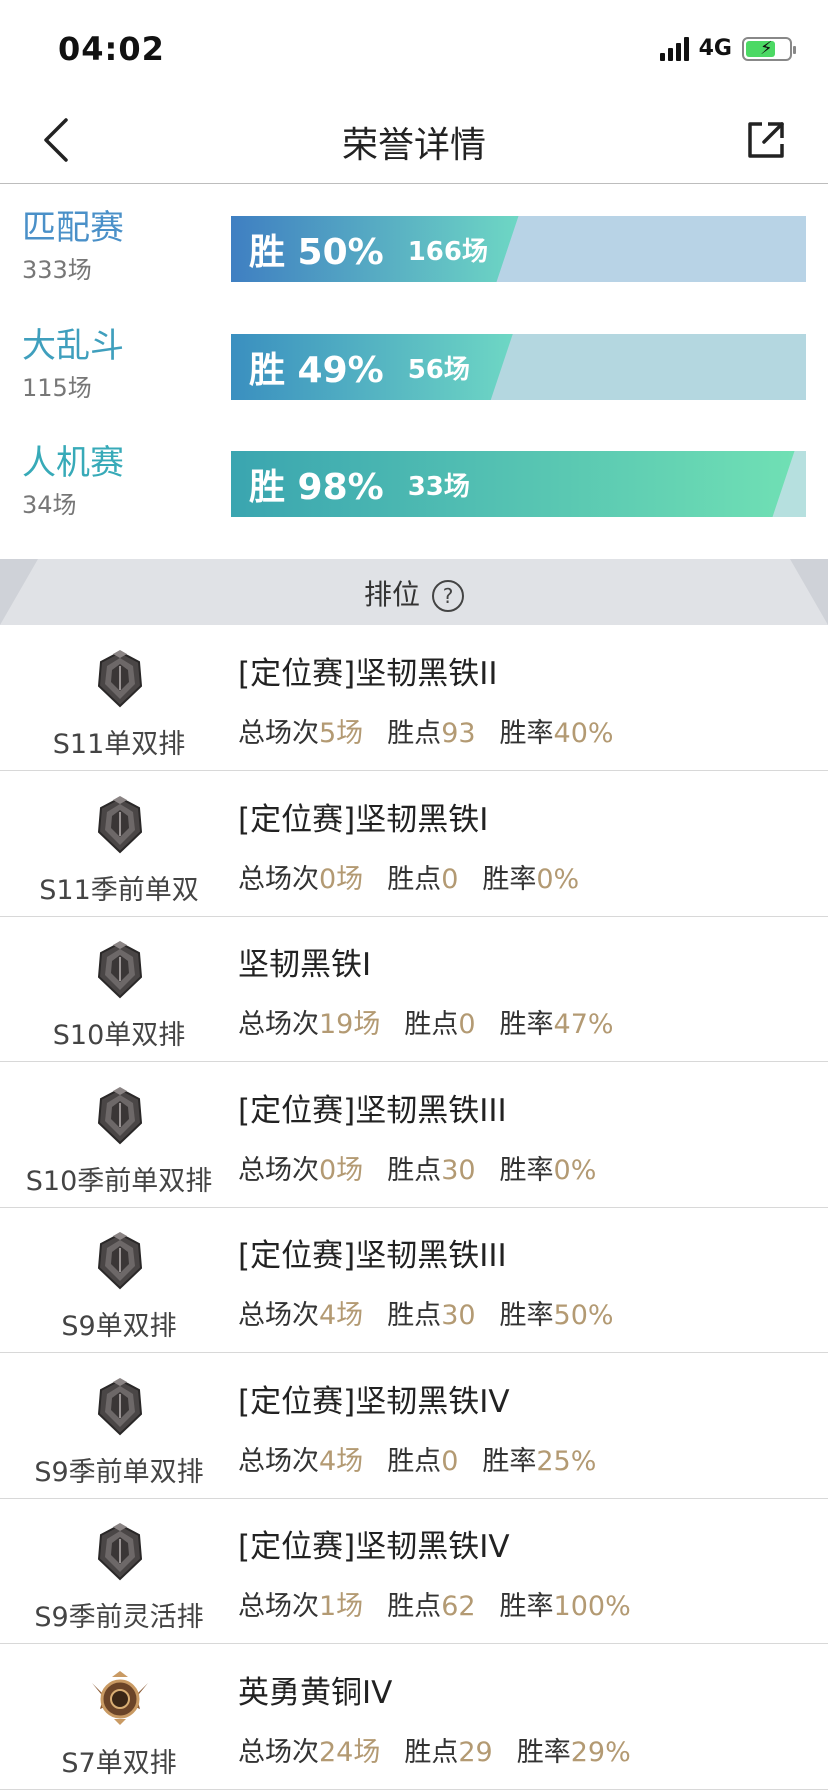  I want to click on mode-game-count: 333场, so click(57, 270).